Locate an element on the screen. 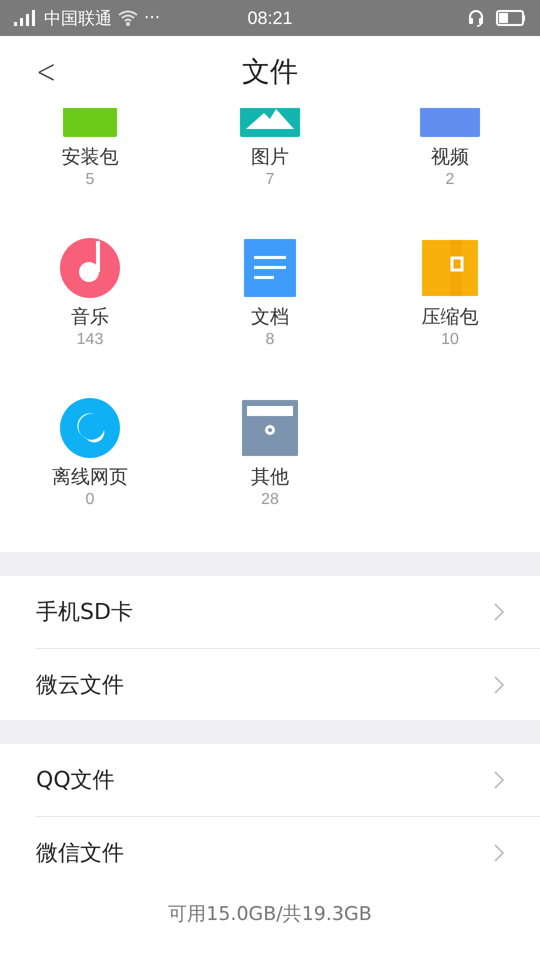  category-label: 安装包 is located at coordinates (90, 157).